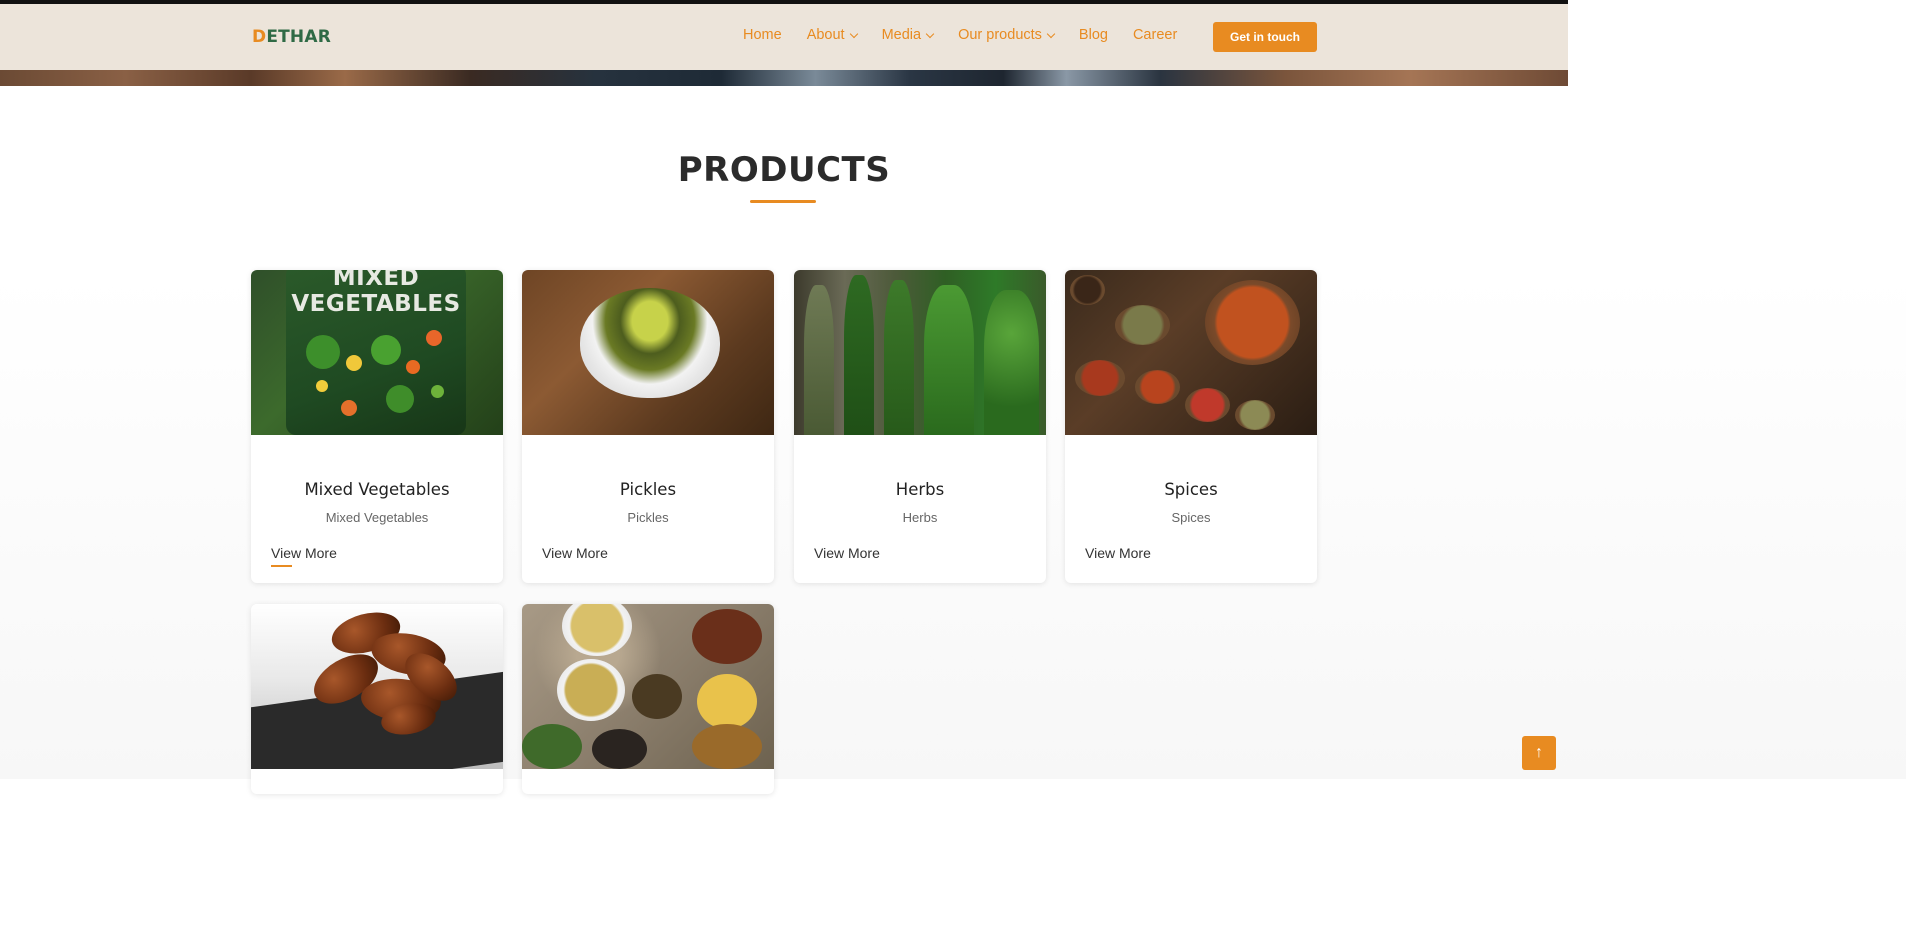 This screenshot has width=1906, height=947. I want to click on product-image-mixed-vegetables: MIXED VEGETABLES, so click(377, 352).